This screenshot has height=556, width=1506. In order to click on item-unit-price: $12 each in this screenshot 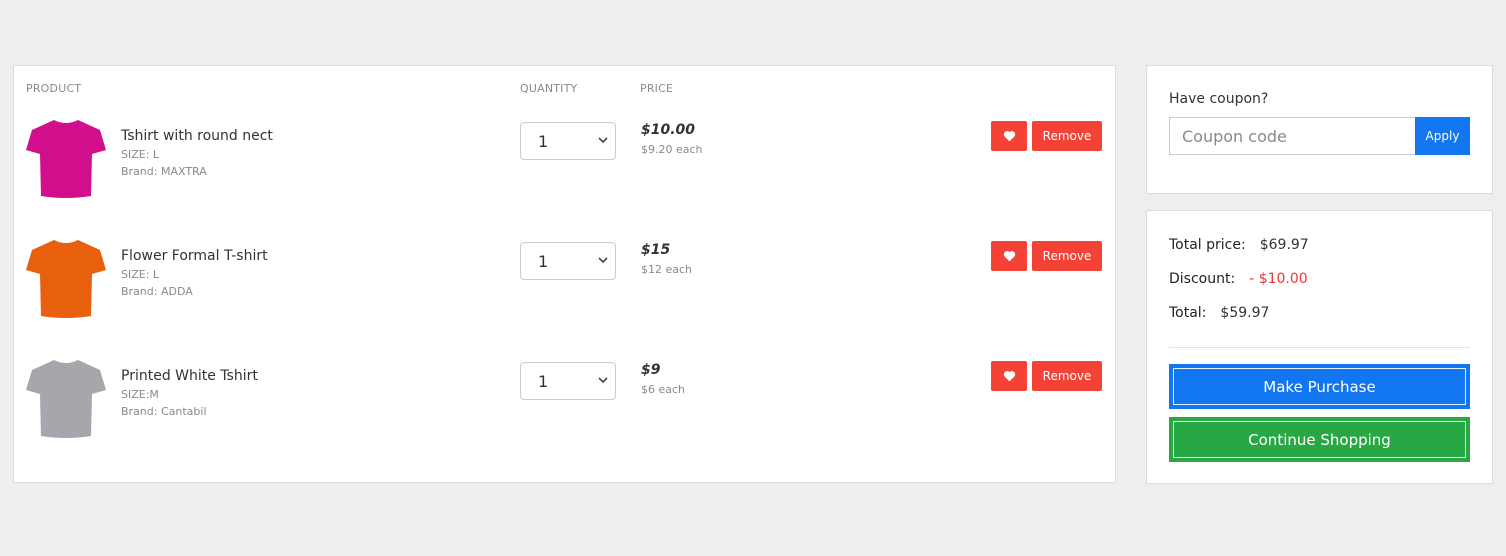, I will do `click(667, 269)`.